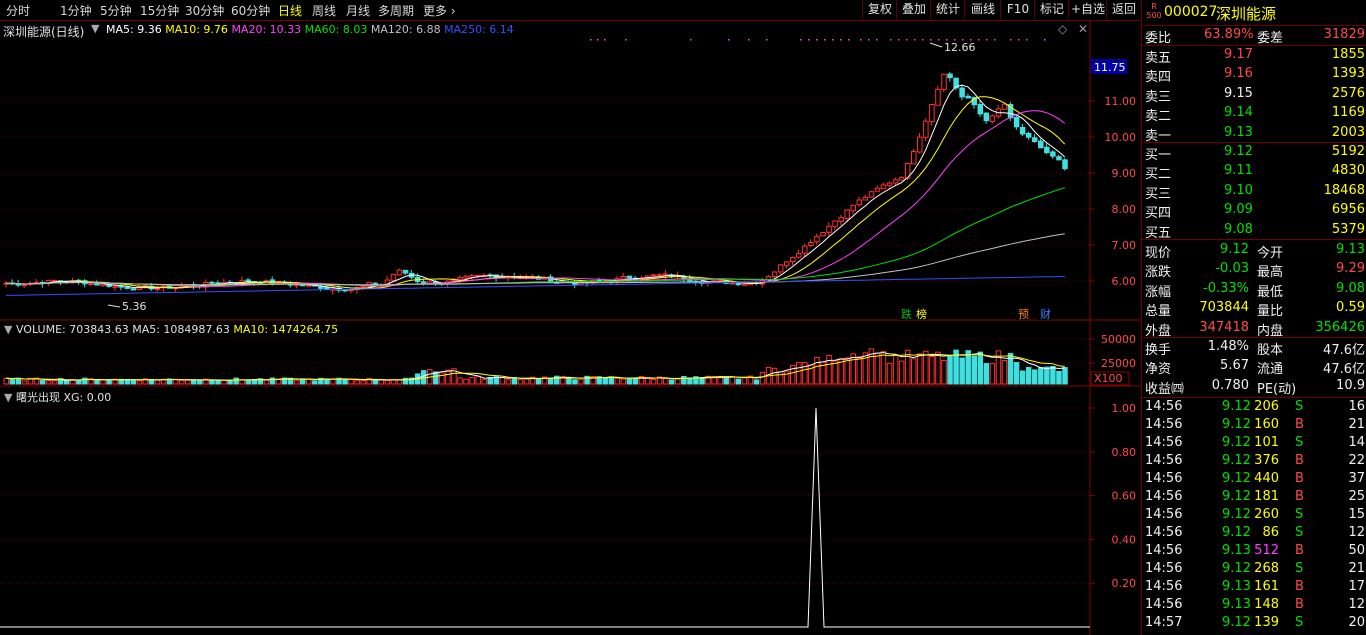 The width and height of the screenshot is (1366, 635). Describe the element at coordinates (1340, 327) in the screenshot. I see `stats-value: 356426` at that location.